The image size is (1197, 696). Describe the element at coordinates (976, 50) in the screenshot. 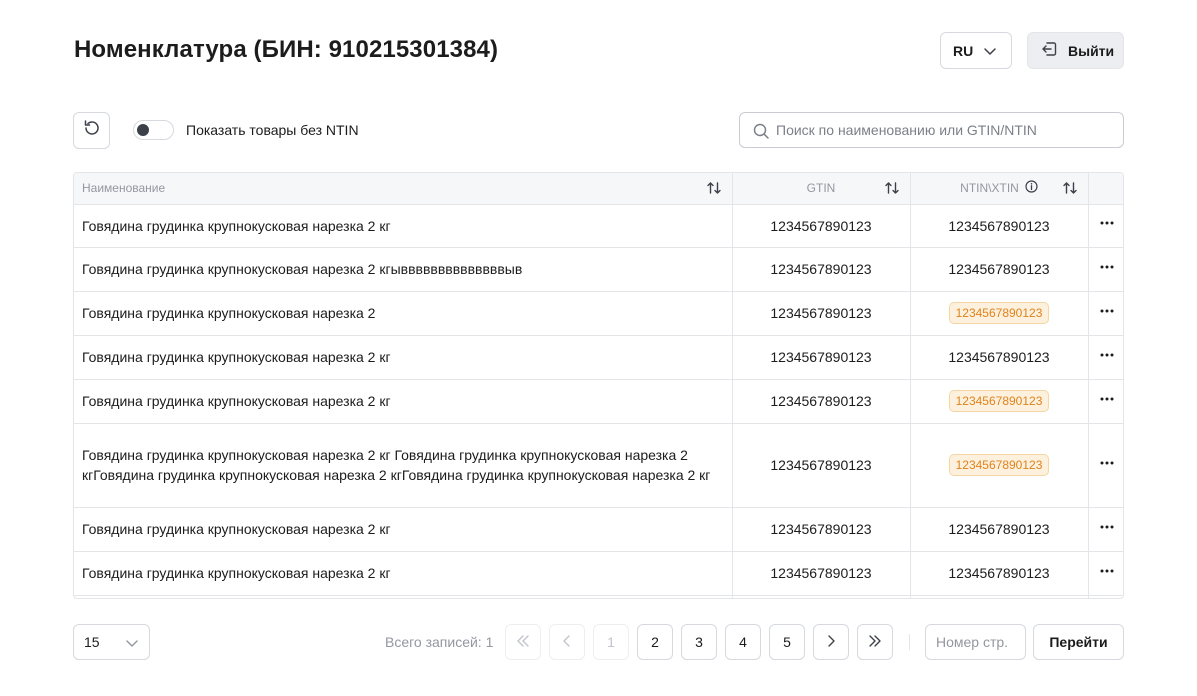

I see `language-select: RU` at that location.